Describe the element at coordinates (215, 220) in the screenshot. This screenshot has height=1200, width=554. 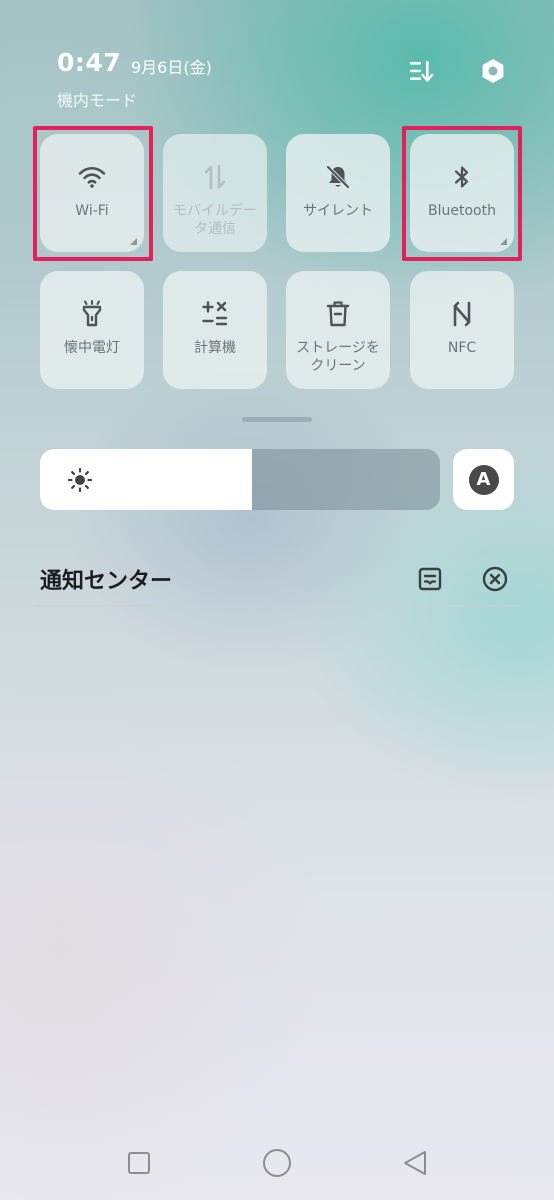
I see `mobile-data-label: モバイルデー タ通信` at that location.